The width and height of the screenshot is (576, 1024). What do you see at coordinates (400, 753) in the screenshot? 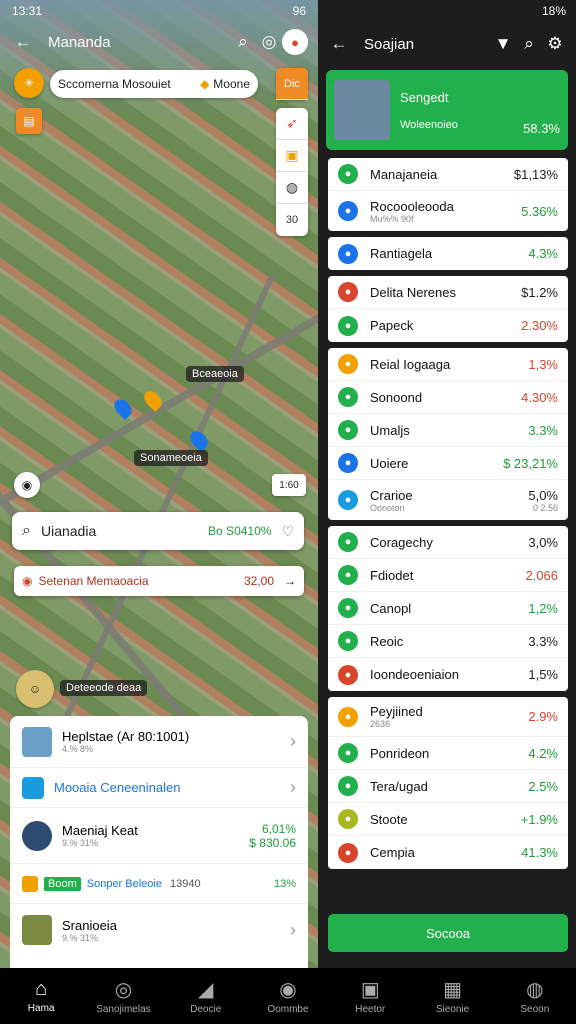
I see `metric-label: Ponrideon` at bounding box center [400, 753].